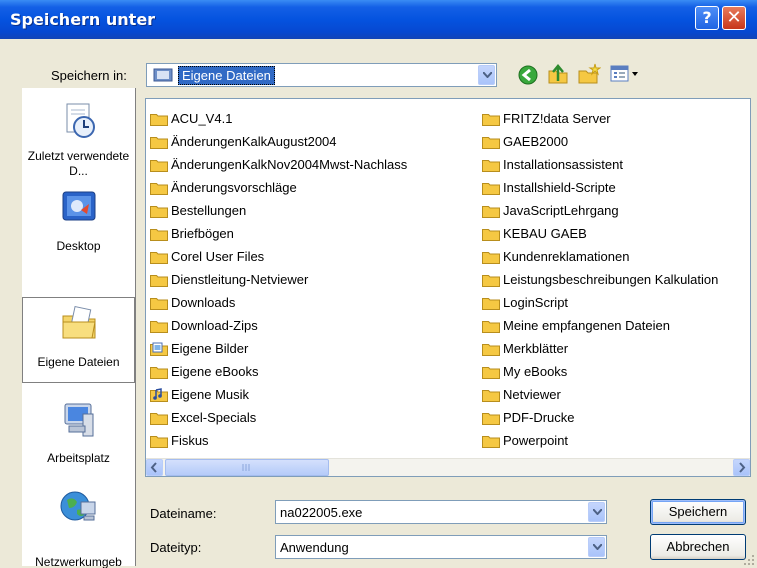 This screenshot has width=757, height=568. What do you see at coordinates (278, 256) in the screenshot?
I see `list-item: Corel User Files` at bounding box center [278, 256].